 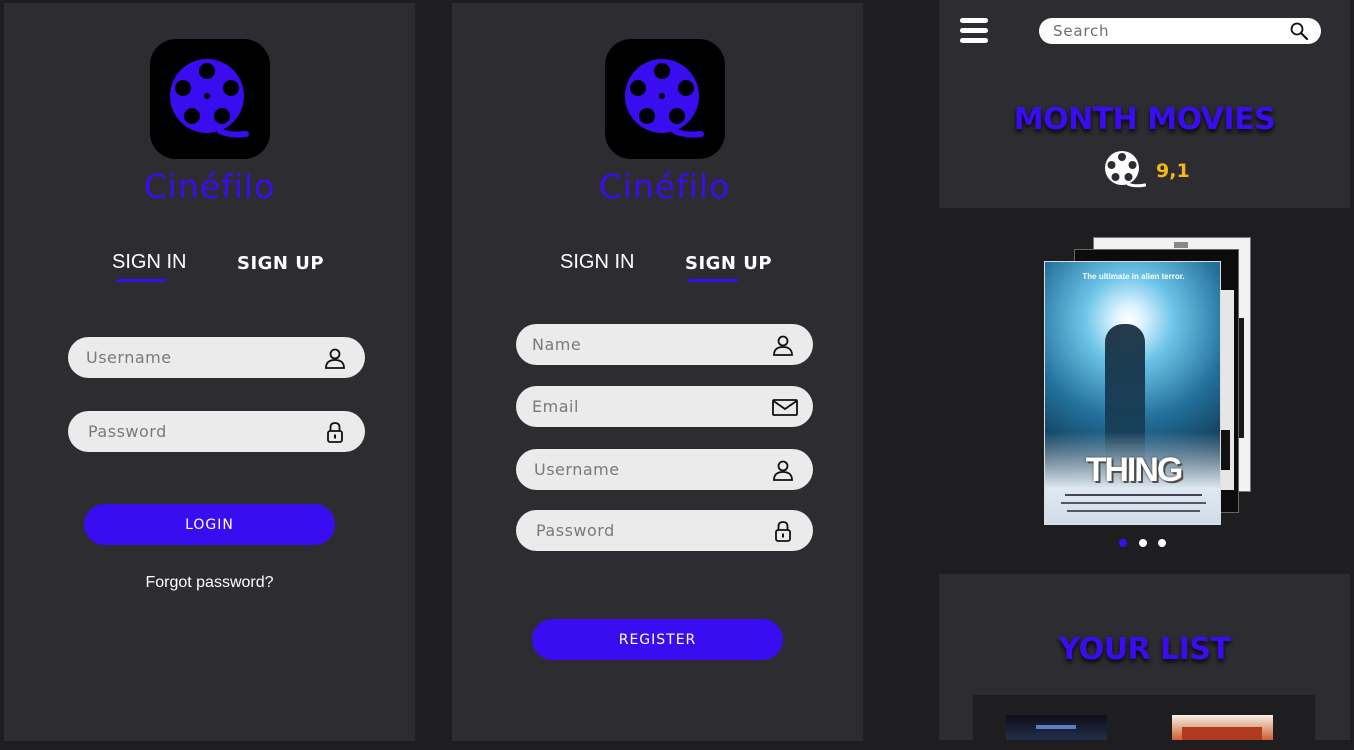 I want to click on your-list-section: YOUR LIST, so click(x=1144, y=657).